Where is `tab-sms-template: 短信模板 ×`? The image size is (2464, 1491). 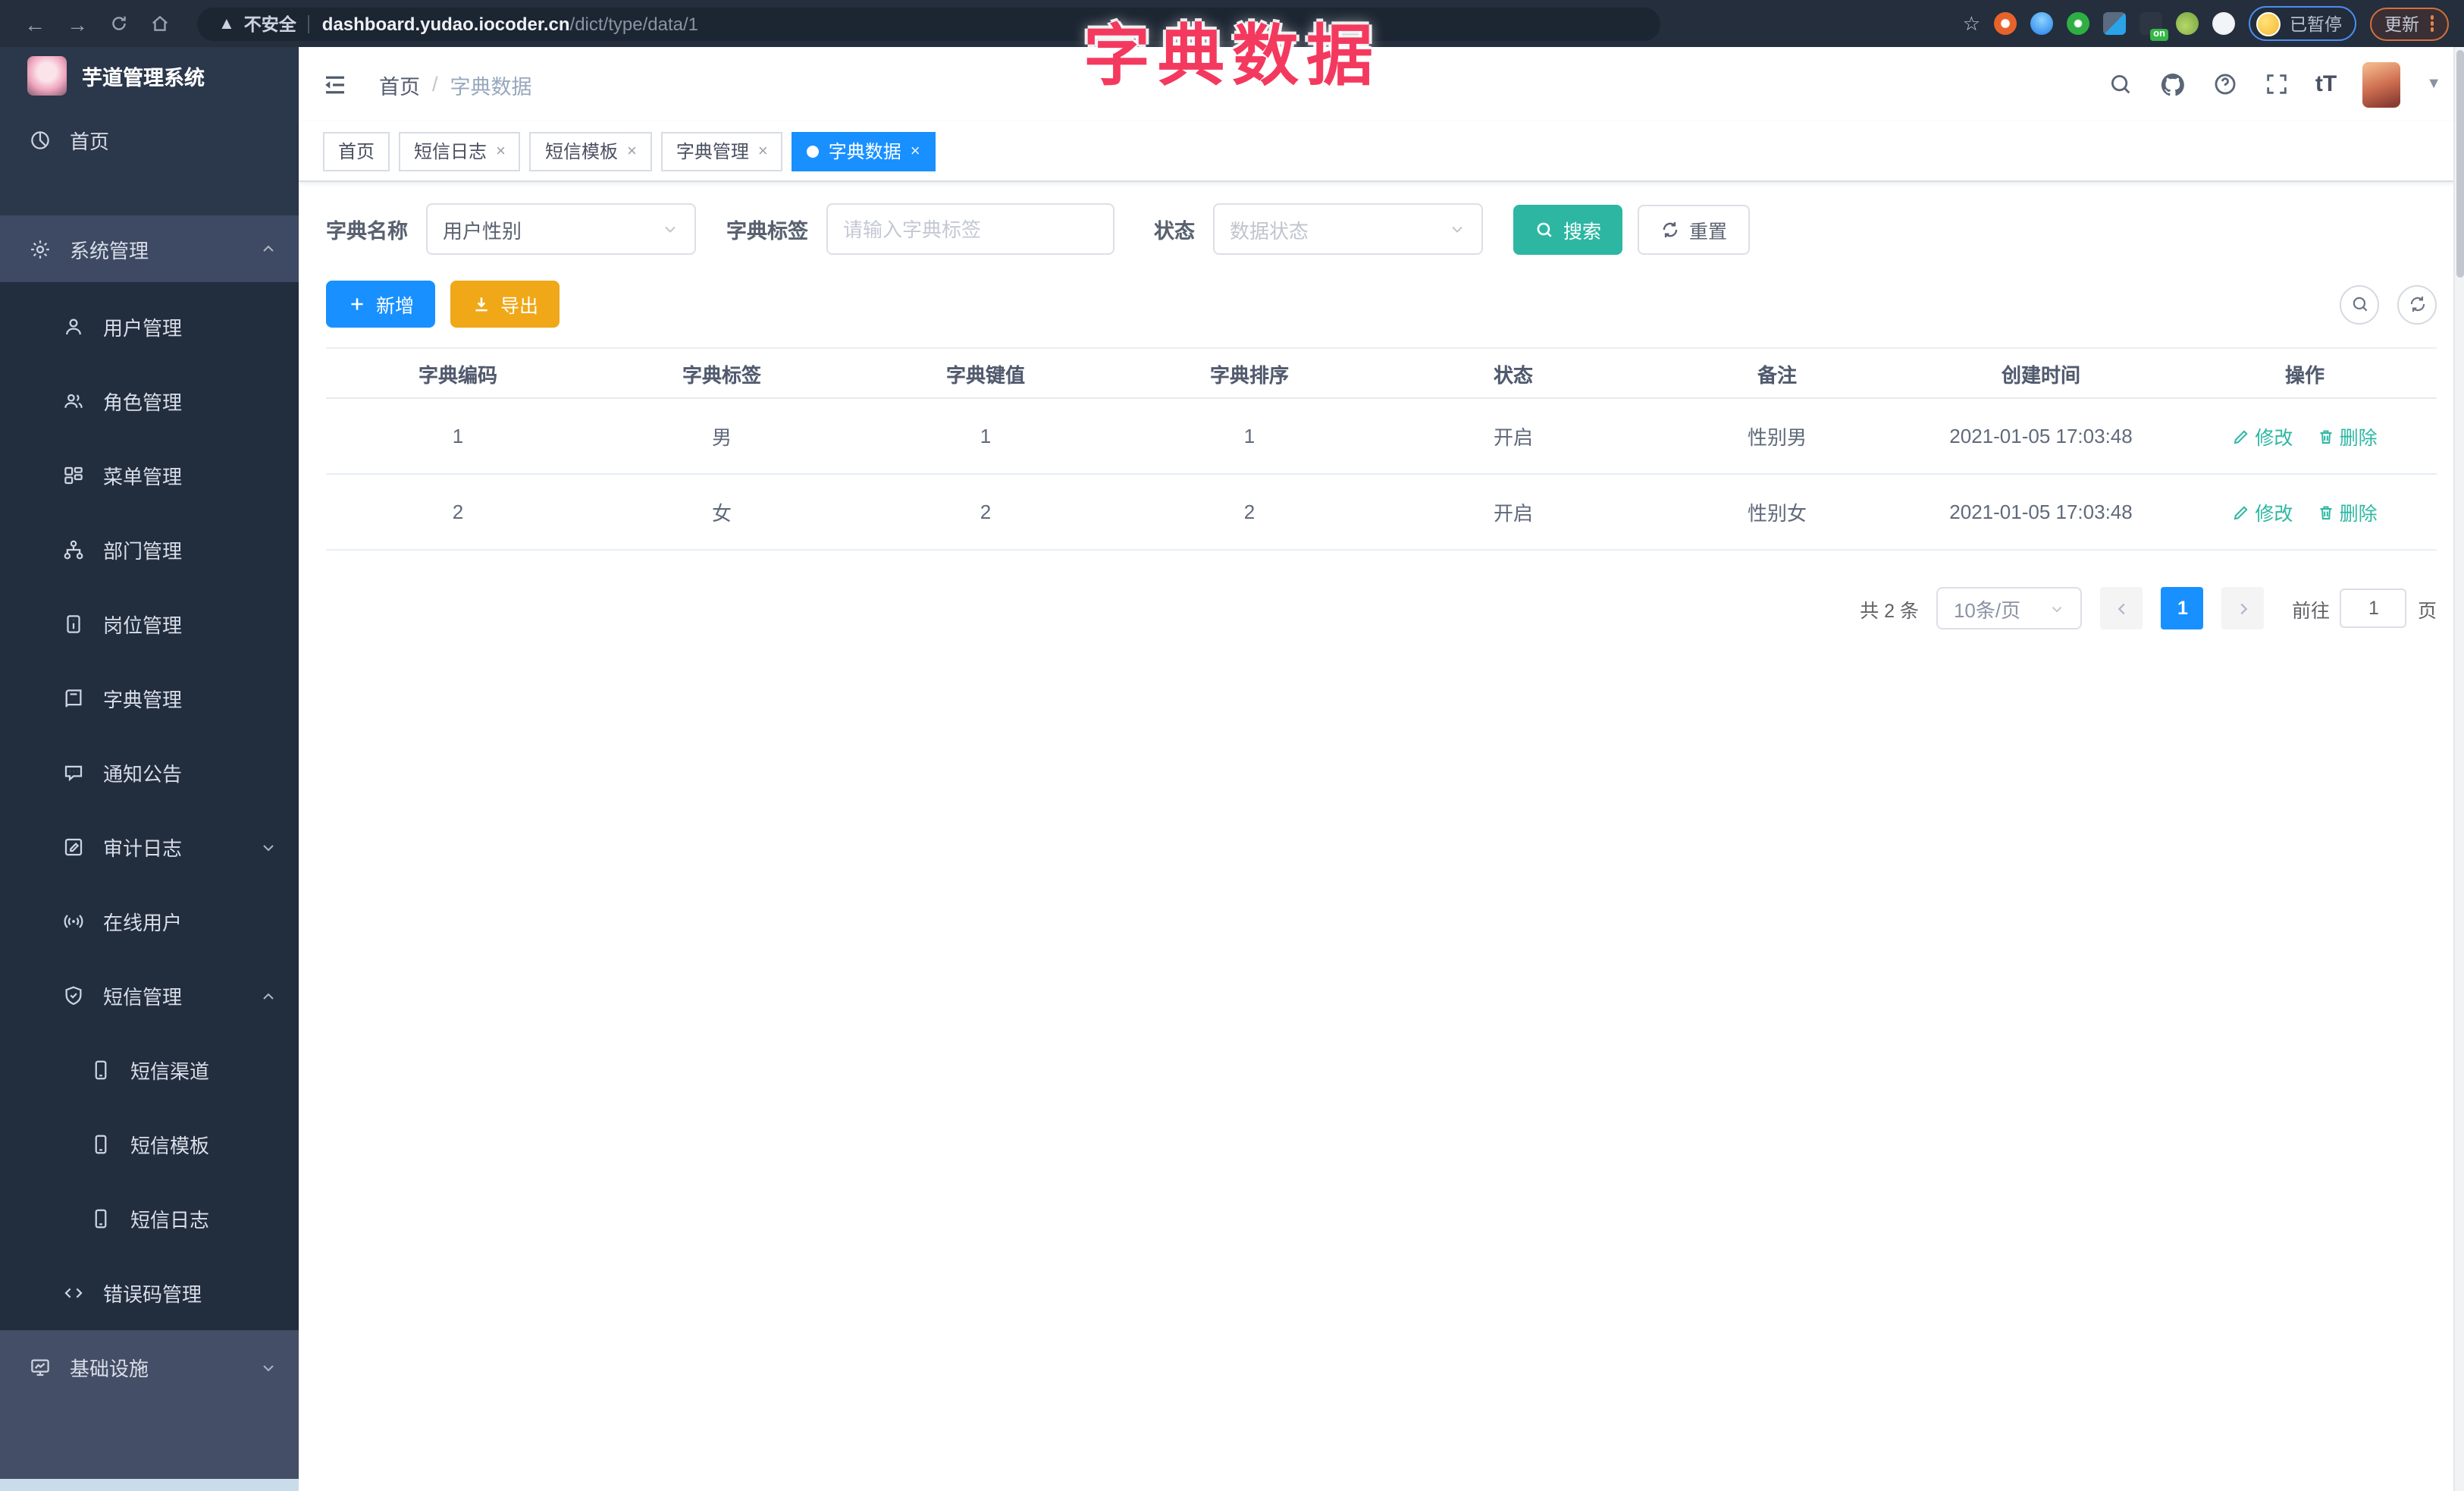
tab-sms-template: 短信模板 × is located at coordinates (591, 151).